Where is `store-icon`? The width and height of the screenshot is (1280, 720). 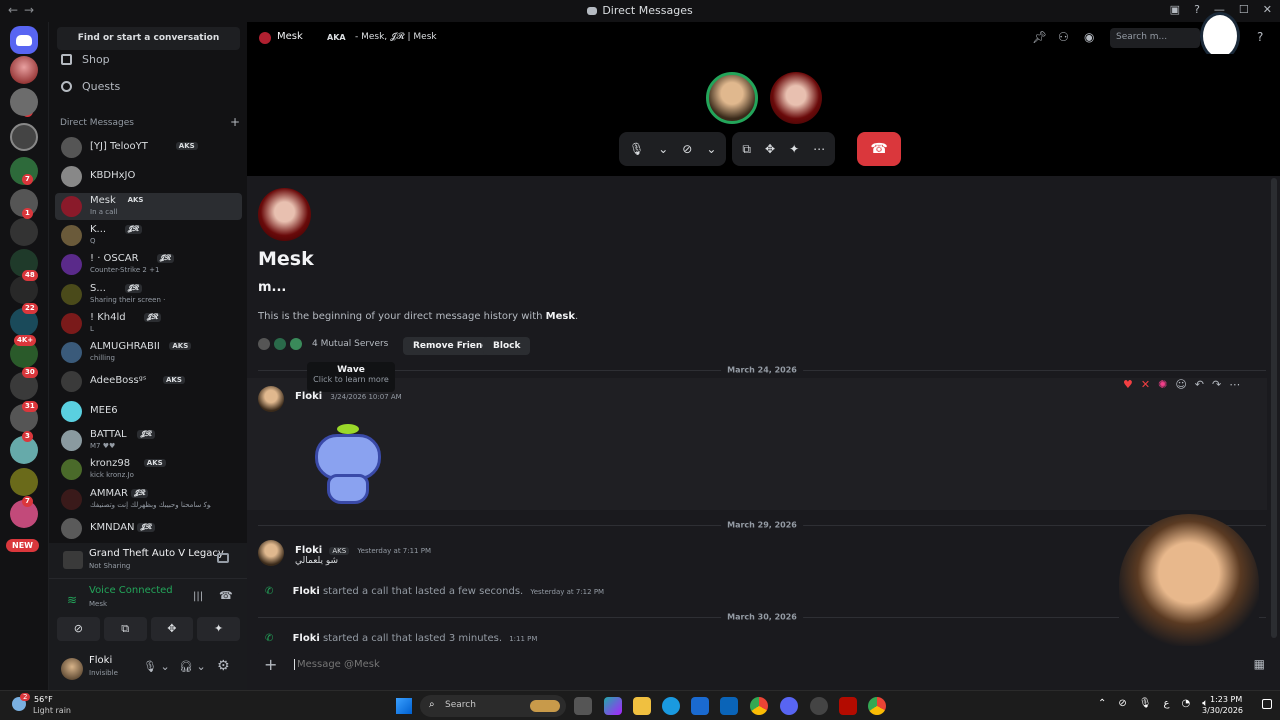
store-icon is located at coordinates (700, 706).